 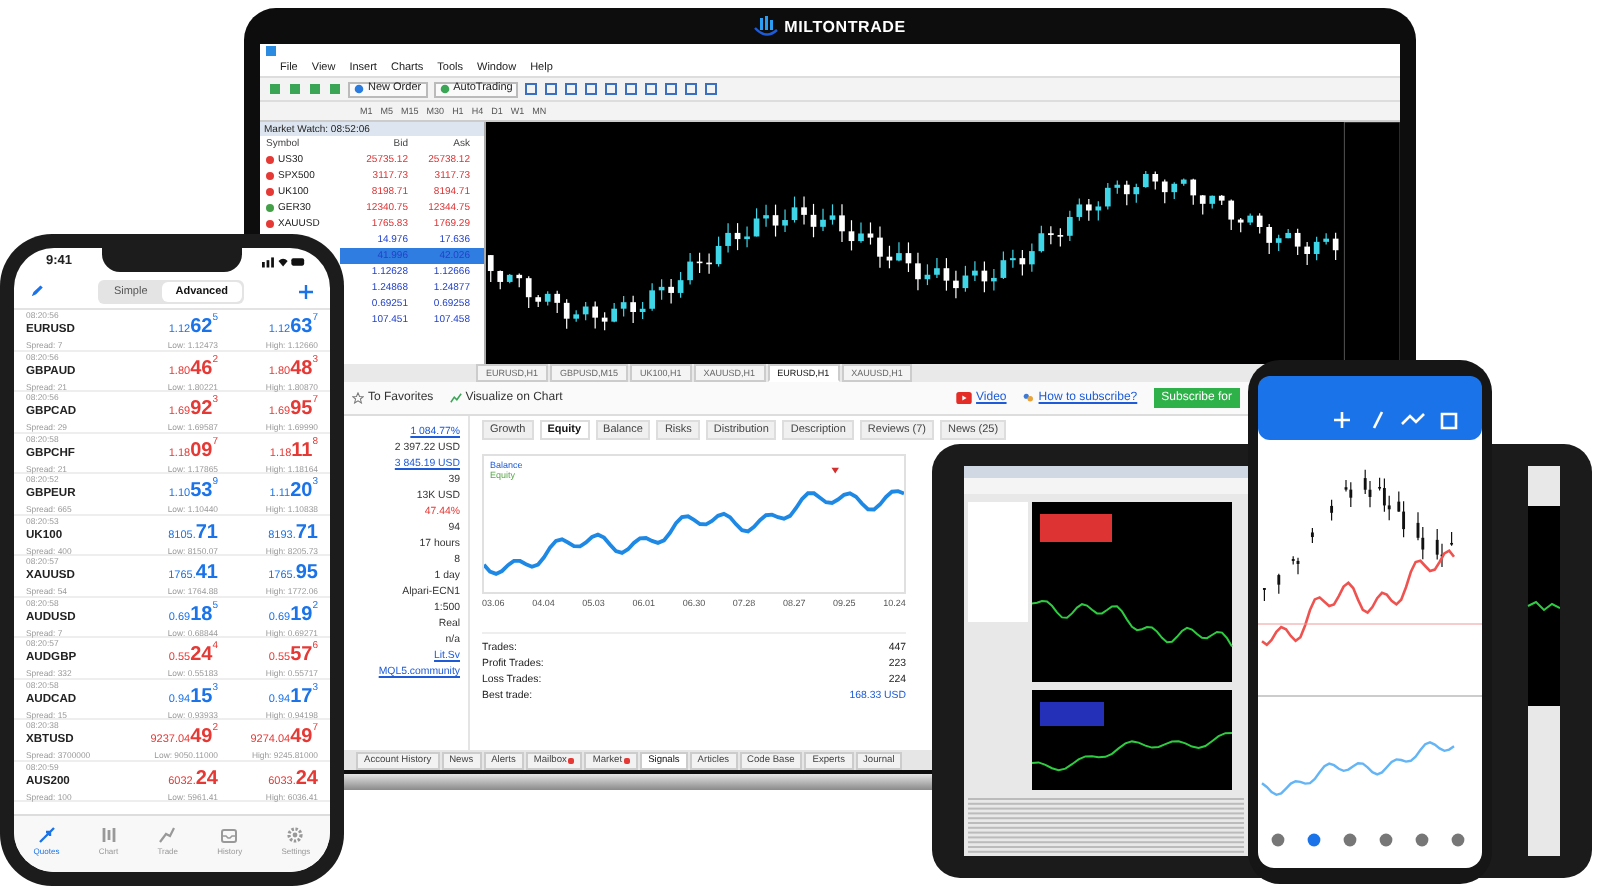 What do you see at coordinates (172, 260) in the screenshot?
I see `phone-notch` at bounding box center [172, 260].